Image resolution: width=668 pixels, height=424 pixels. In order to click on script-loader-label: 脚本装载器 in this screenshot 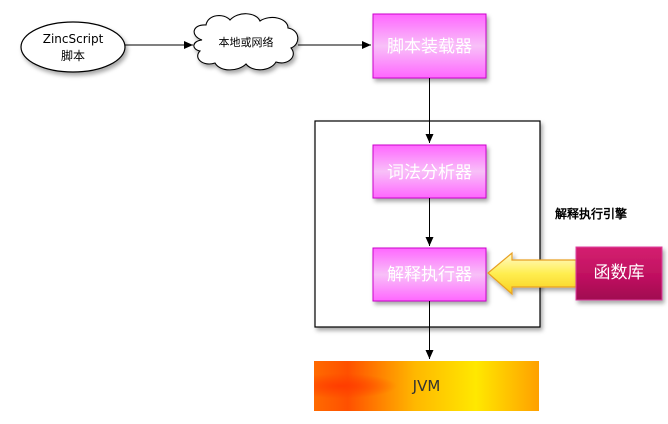, I will do `click(429, 47)`.